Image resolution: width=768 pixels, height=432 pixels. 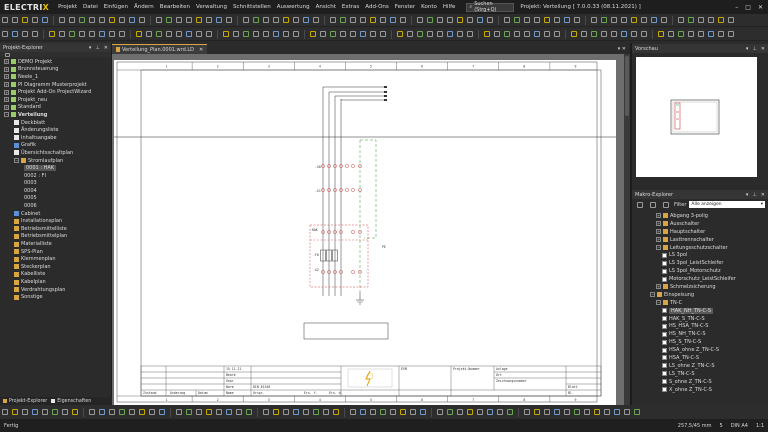 I want to click on menu-item-10: Add-Ons, so click(x=376, y=7).